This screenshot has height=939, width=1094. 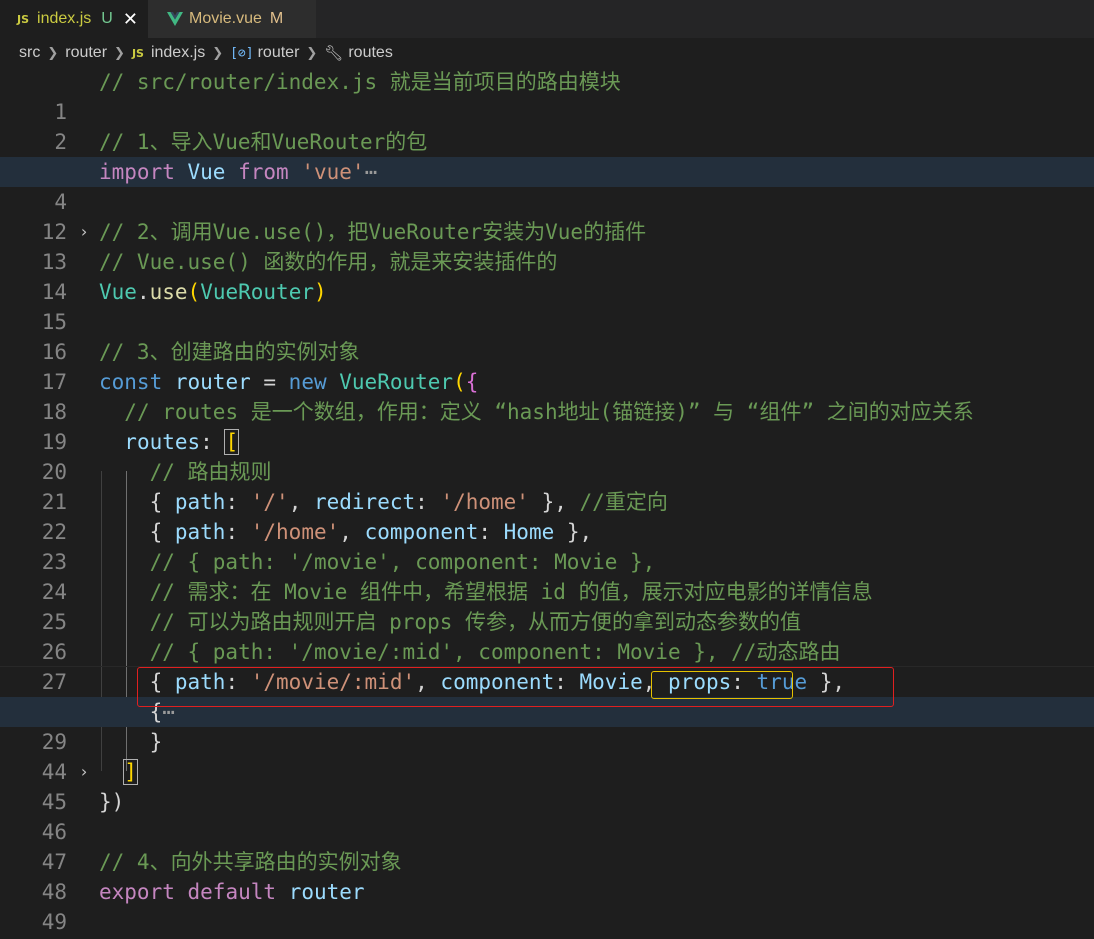 What do you see at coordinates (269, 502) in the screenshot?
I see `string-token: '/'` at bounding box center [269, 502].